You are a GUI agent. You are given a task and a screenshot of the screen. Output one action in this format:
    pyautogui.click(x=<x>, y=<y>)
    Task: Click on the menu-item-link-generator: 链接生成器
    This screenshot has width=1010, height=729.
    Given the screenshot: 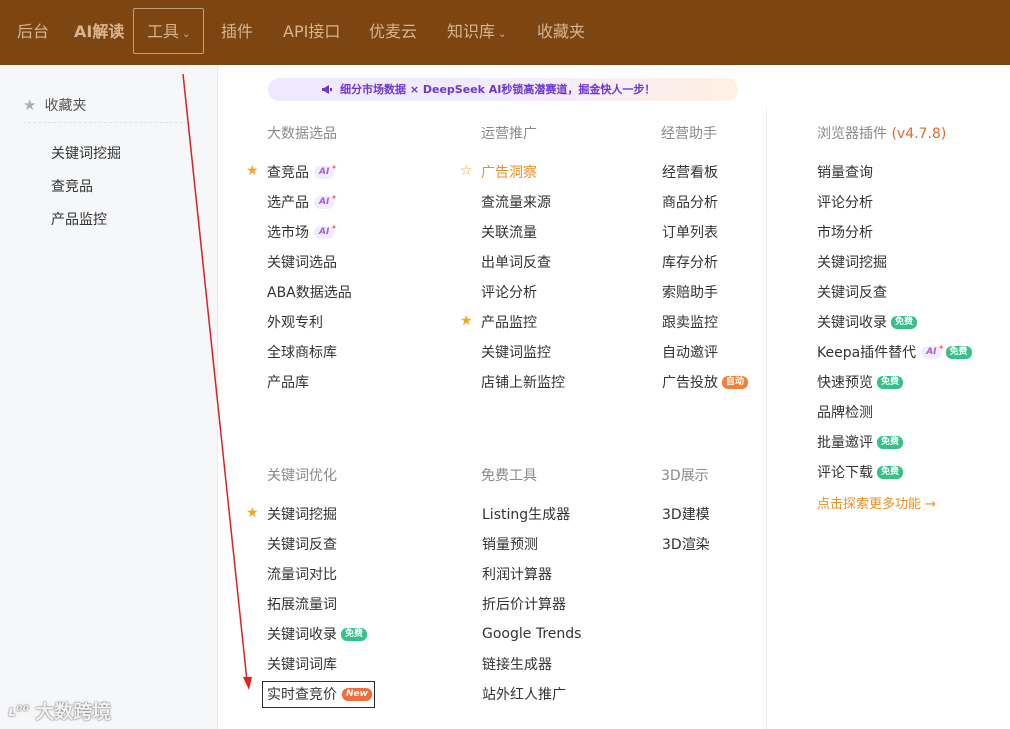 What is the action you would take?
    pyautogui.click(x=517, y=664)
    